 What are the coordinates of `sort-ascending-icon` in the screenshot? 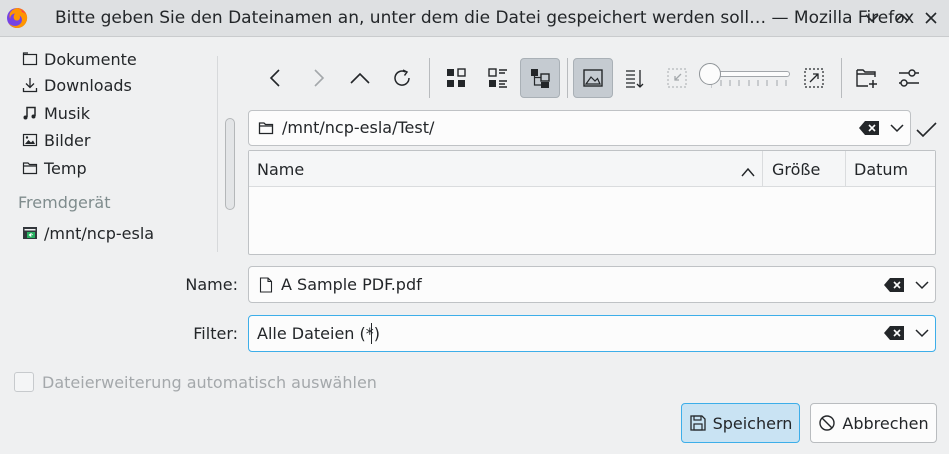 It's located at (748, 170).